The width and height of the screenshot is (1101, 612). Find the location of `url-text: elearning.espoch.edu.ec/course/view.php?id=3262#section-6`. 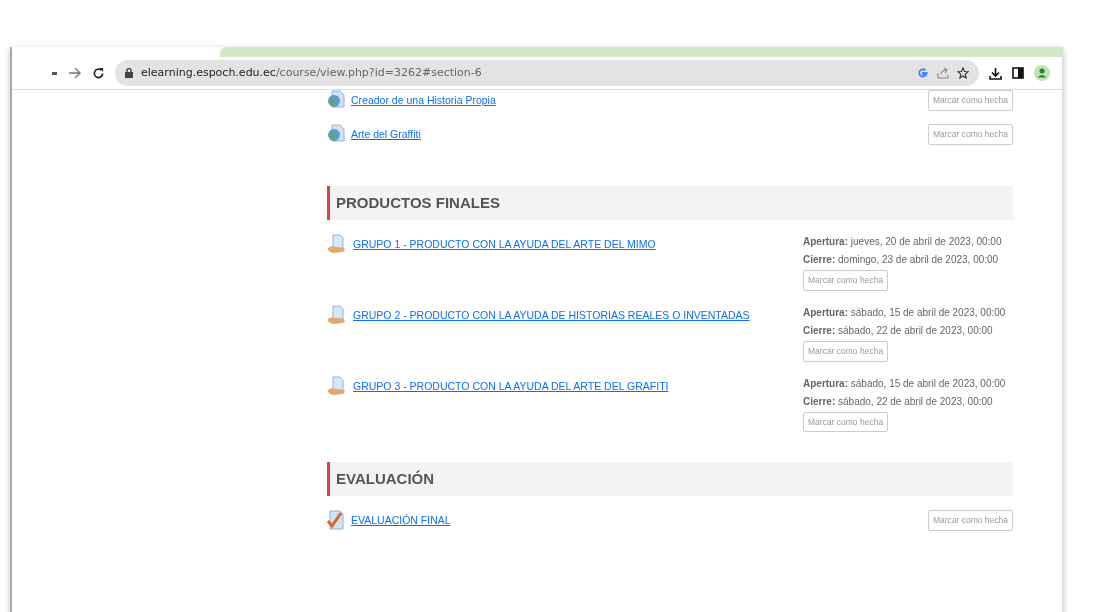

url-text: elearning.espoch.edu.ec/course/view.php?id=3262#section-6 is located at coordinates (311, 73).